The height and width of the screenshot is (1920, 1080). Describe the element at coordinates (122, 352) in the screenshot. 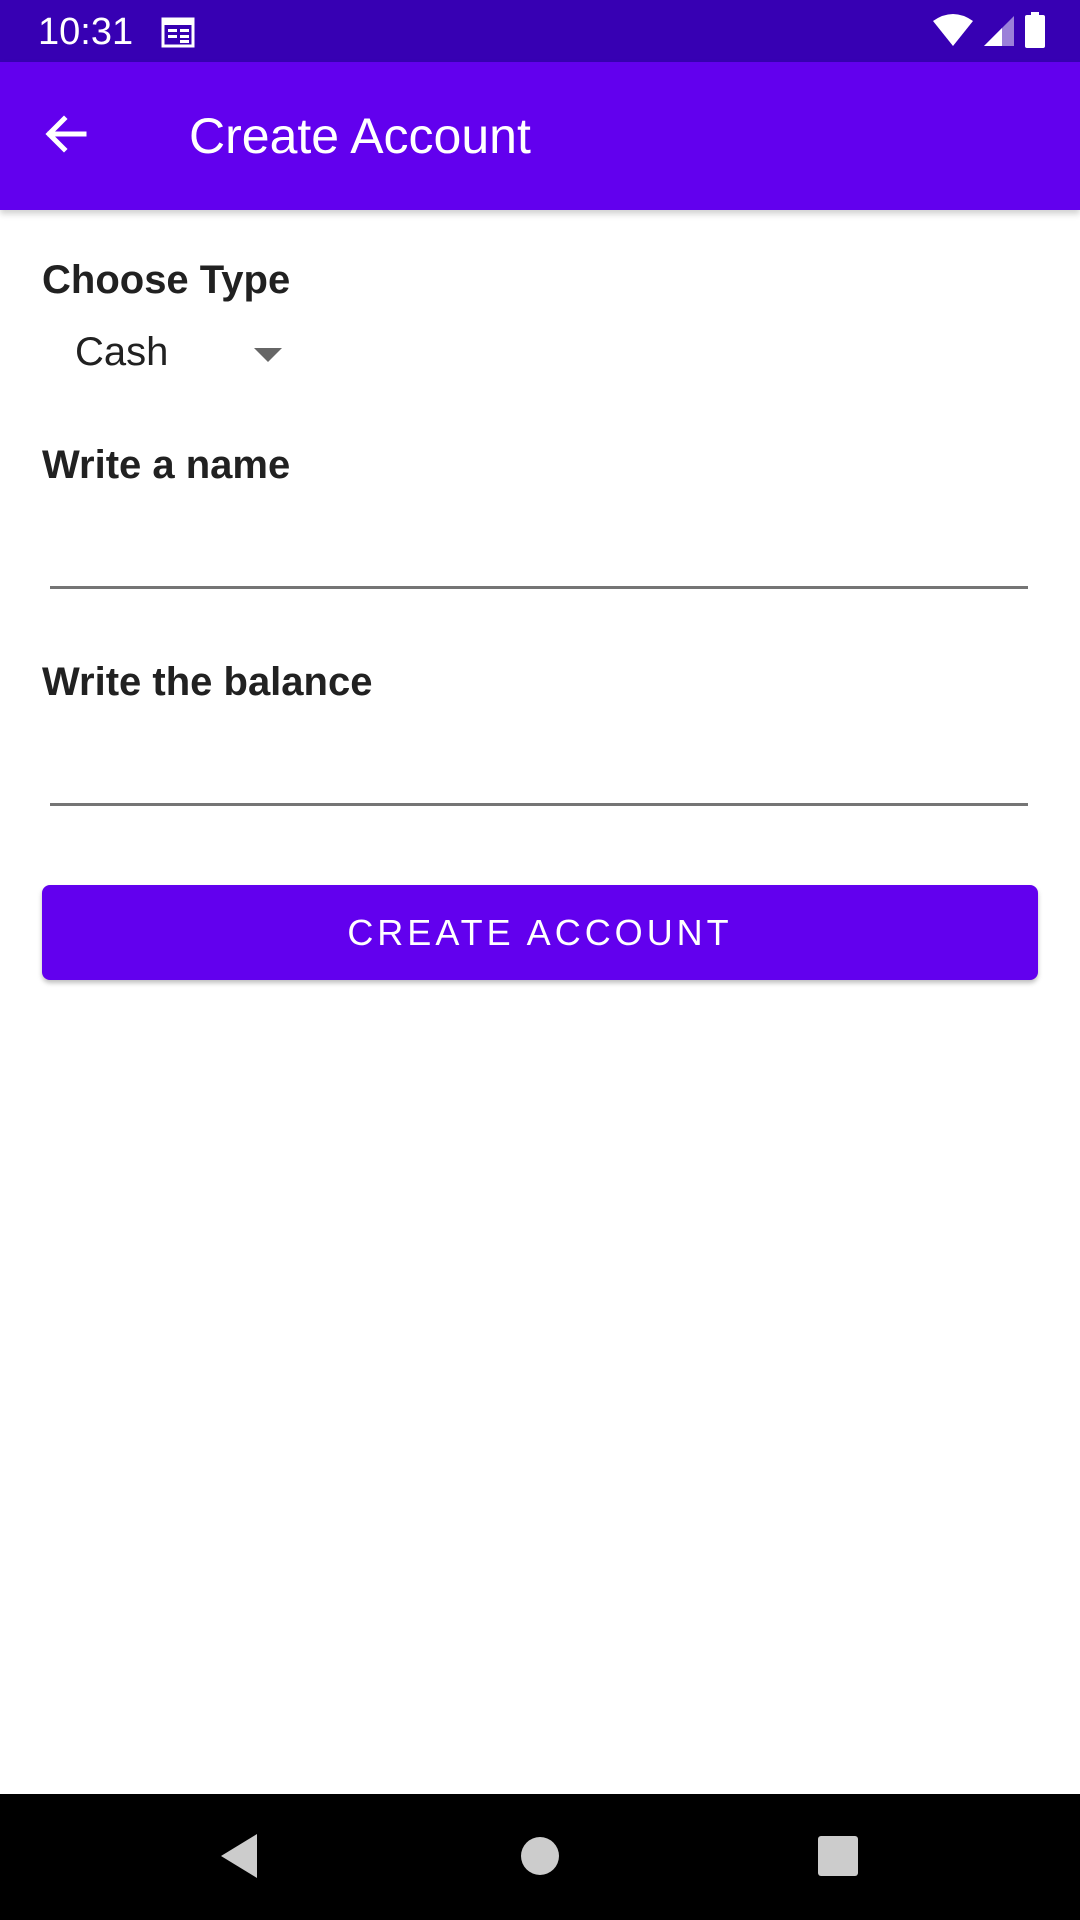

I see `account-type-value: Cash` at that location.